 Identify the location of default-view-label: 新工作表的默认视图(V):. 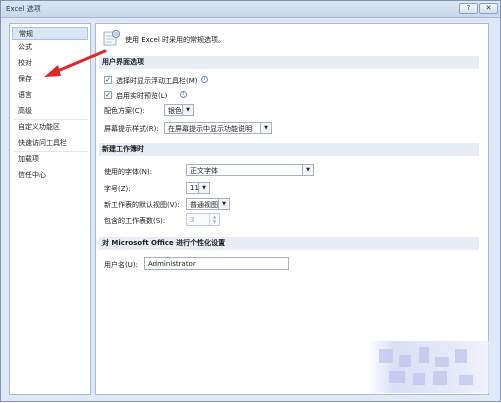
(142, 205).